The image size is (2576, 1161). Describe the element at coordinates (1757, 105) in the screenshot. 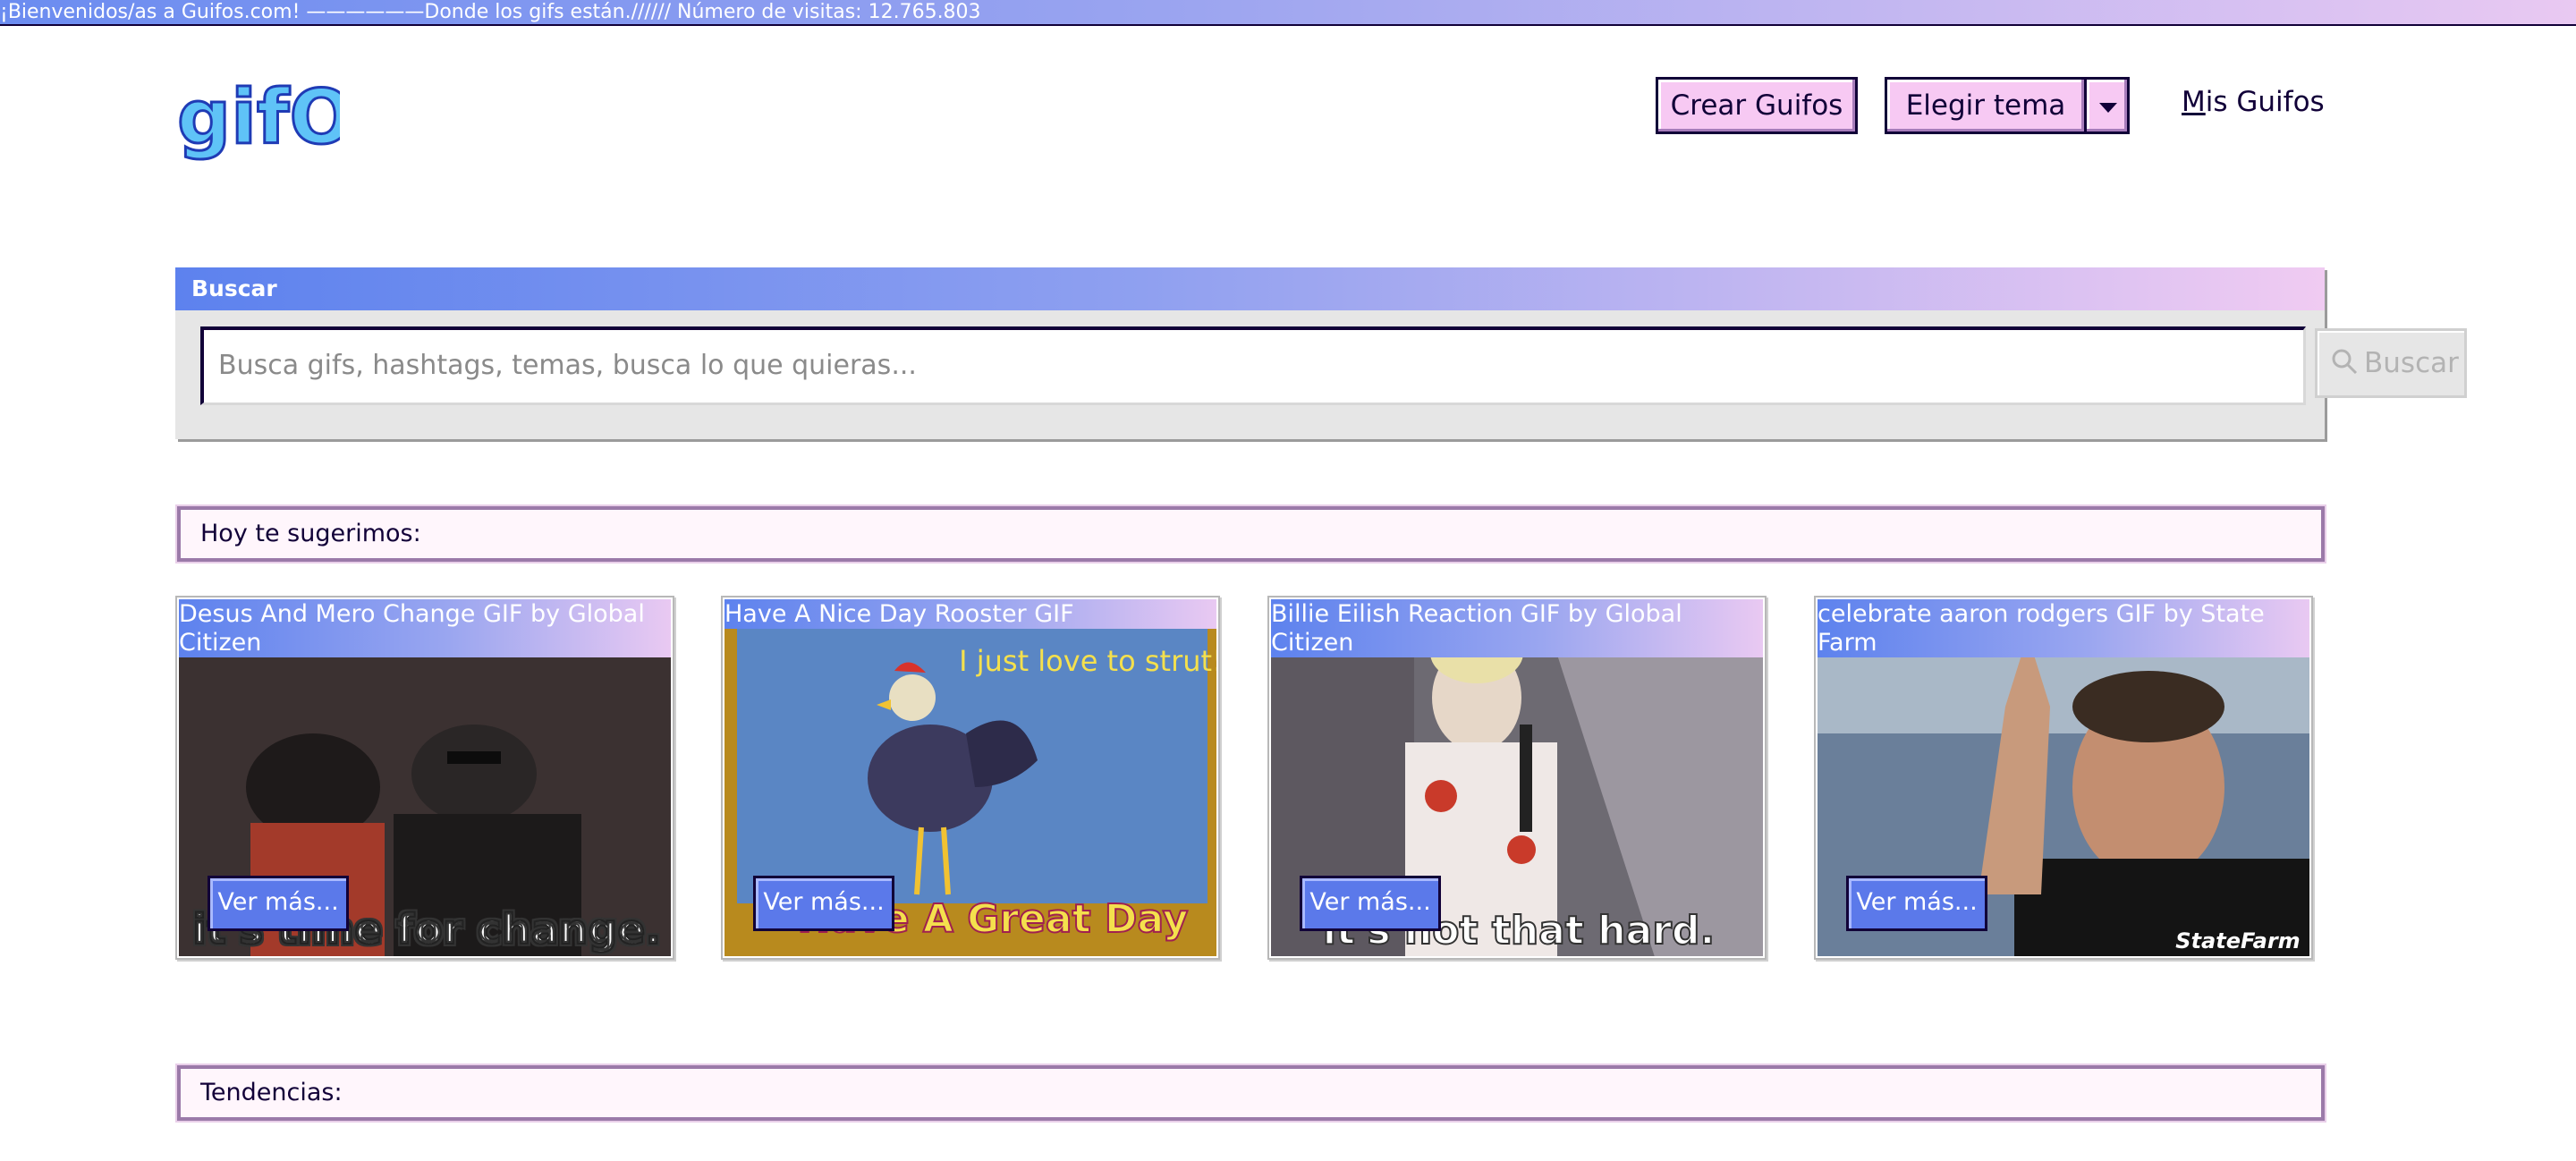

I see `crear-guifos-button: Crear Guifos` at that location.